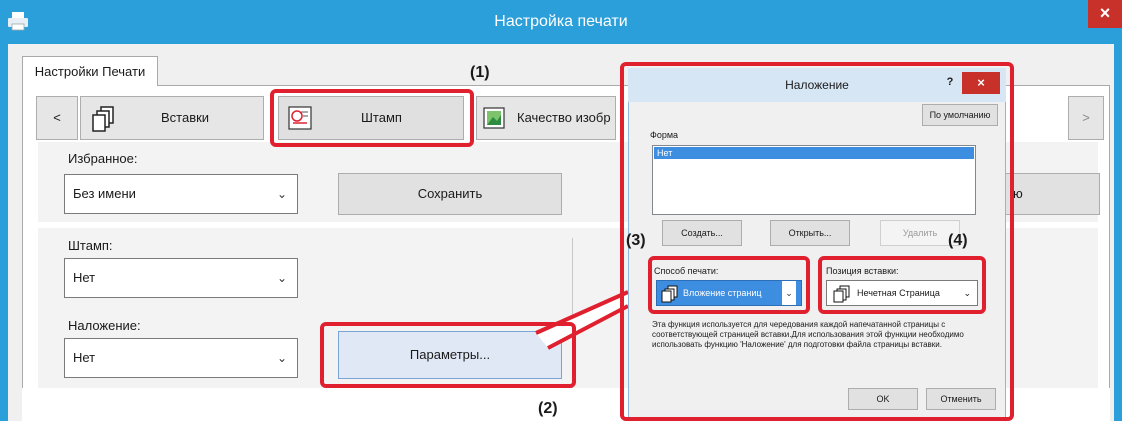 This screenshot has width=1122, height=421. What do you see at coordinates (902, 285) in the screenshot?
I see `highlight-insert-position` at bounding box center [902, 285].